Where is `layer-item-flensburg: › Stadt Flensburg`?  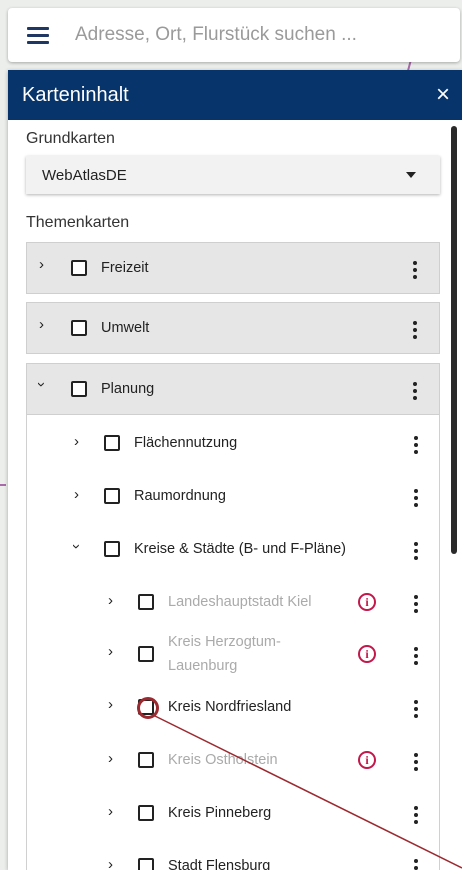
layer-item-flensburg: › Stadt Flensburg is located at coordinates (233, 859).